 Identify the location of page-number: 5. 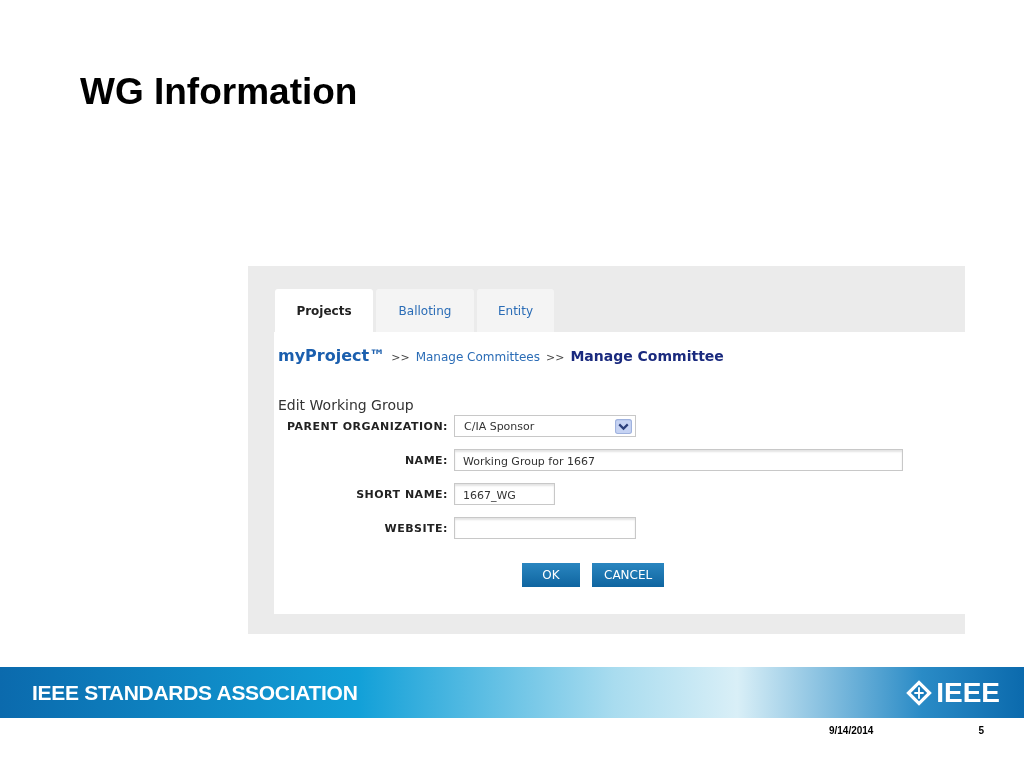
(981, 730).